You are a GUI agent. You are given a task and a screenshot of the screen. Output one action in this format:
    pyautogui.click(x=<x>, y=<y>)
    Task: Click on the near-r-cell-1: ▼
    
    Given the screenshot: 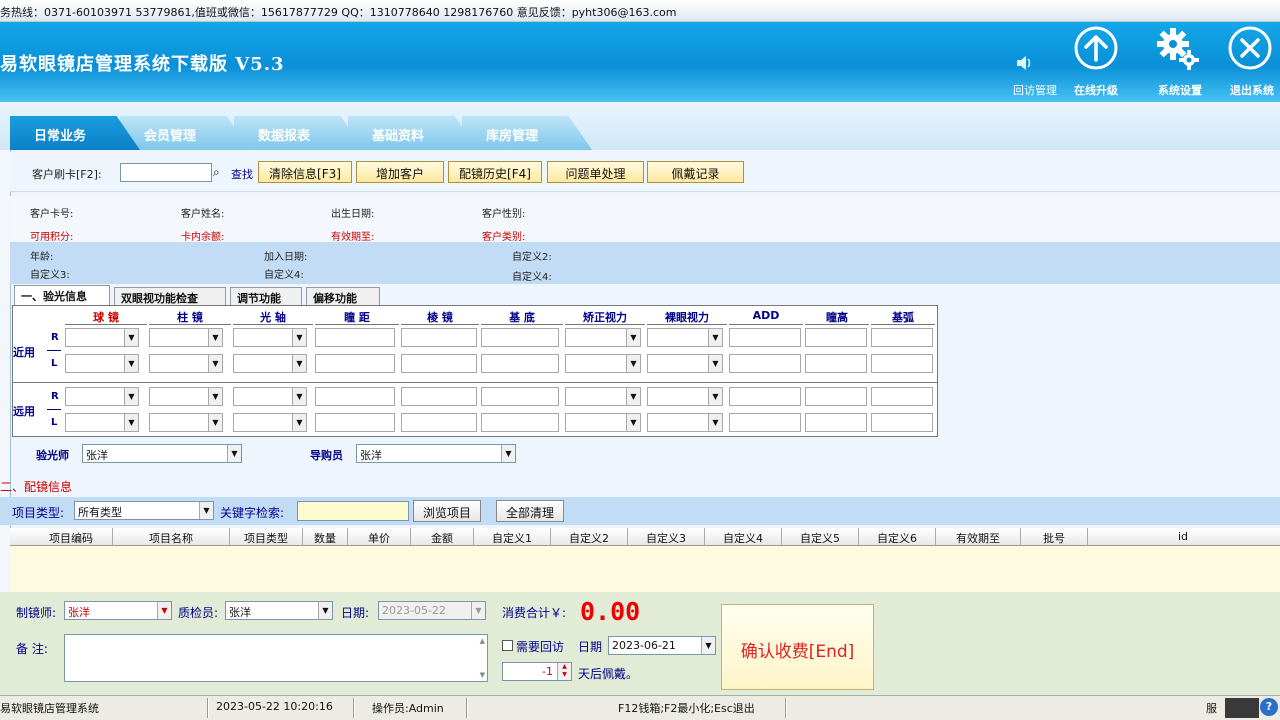 What is the action you would take?
    pyautogui.click(x=186, y=337)
    